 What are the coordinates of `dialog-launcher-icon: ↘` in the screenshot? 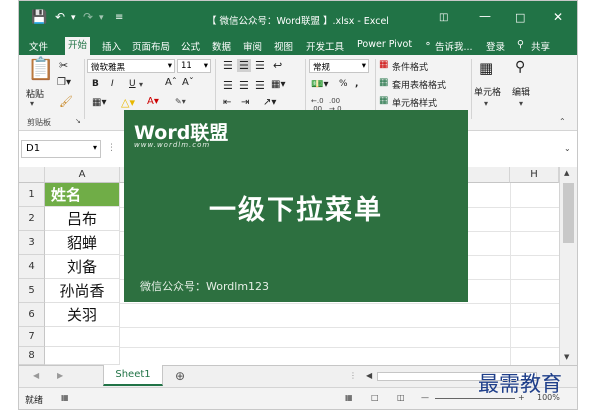 It's located at (78, 121).